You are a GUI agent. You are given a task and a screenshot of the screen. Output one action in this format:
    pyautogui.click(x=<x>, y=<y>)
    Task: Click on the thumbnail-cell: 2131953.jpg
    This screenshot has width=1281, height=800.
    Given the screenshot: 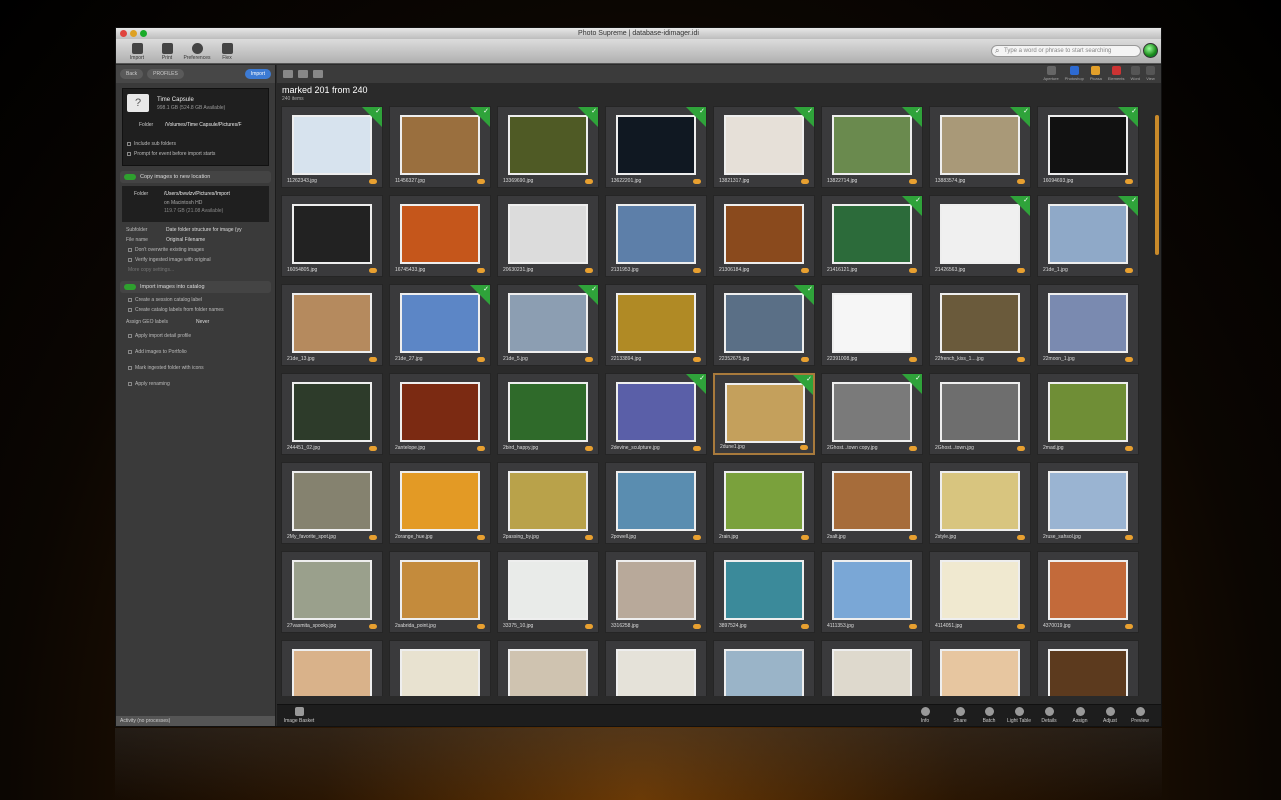 What is the action you would take?
    pyautogui.click(x=656, y=236)
    